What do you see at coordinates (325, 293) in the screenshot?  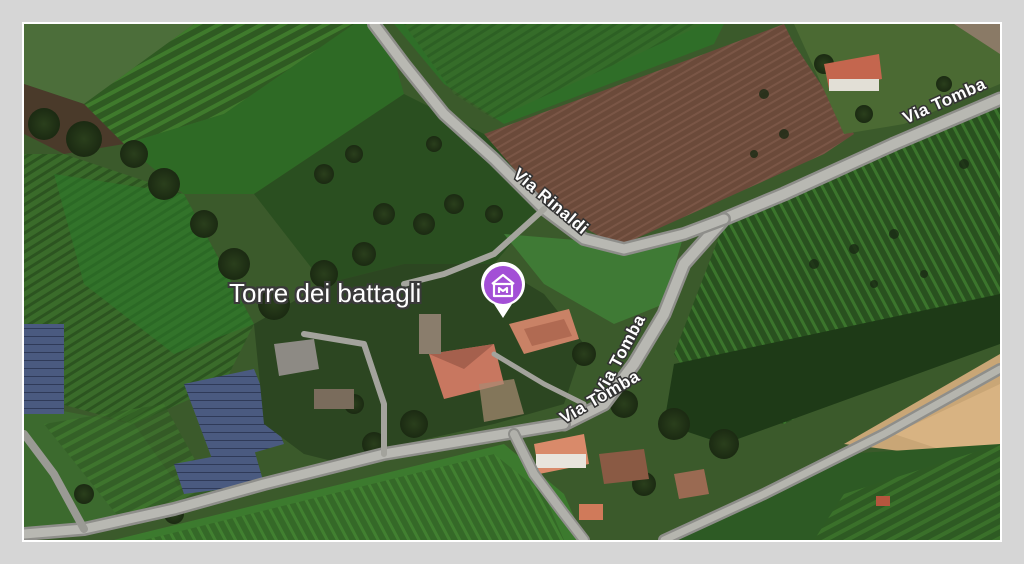 I see `place-name-label: Torre dei battagli` at bounding box center [325, 293].